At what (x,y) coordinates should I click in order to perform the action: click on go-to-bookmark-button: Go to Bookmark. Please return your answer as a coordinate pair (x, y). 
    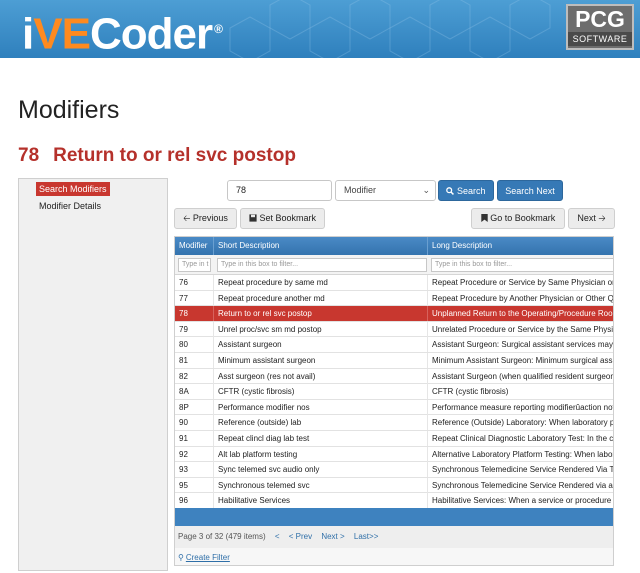
    Looking at the image, I should click on (518, 218).